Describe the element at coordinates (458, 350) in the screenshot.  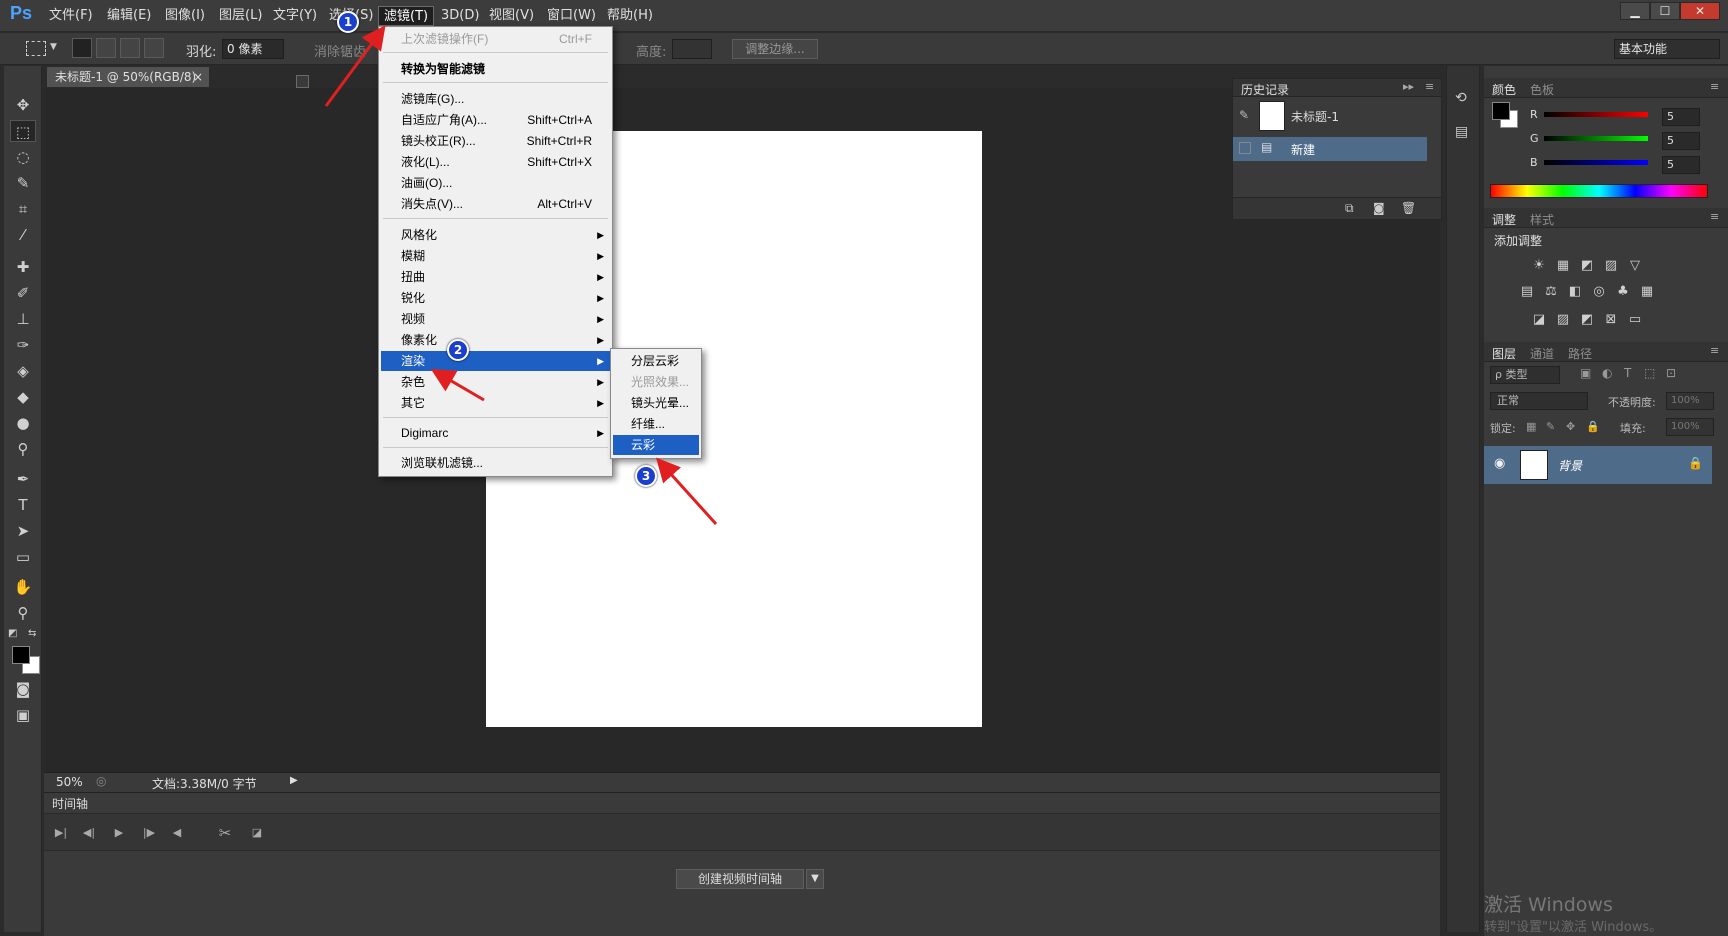
I see `annotation-badge-2: 2` at that location.